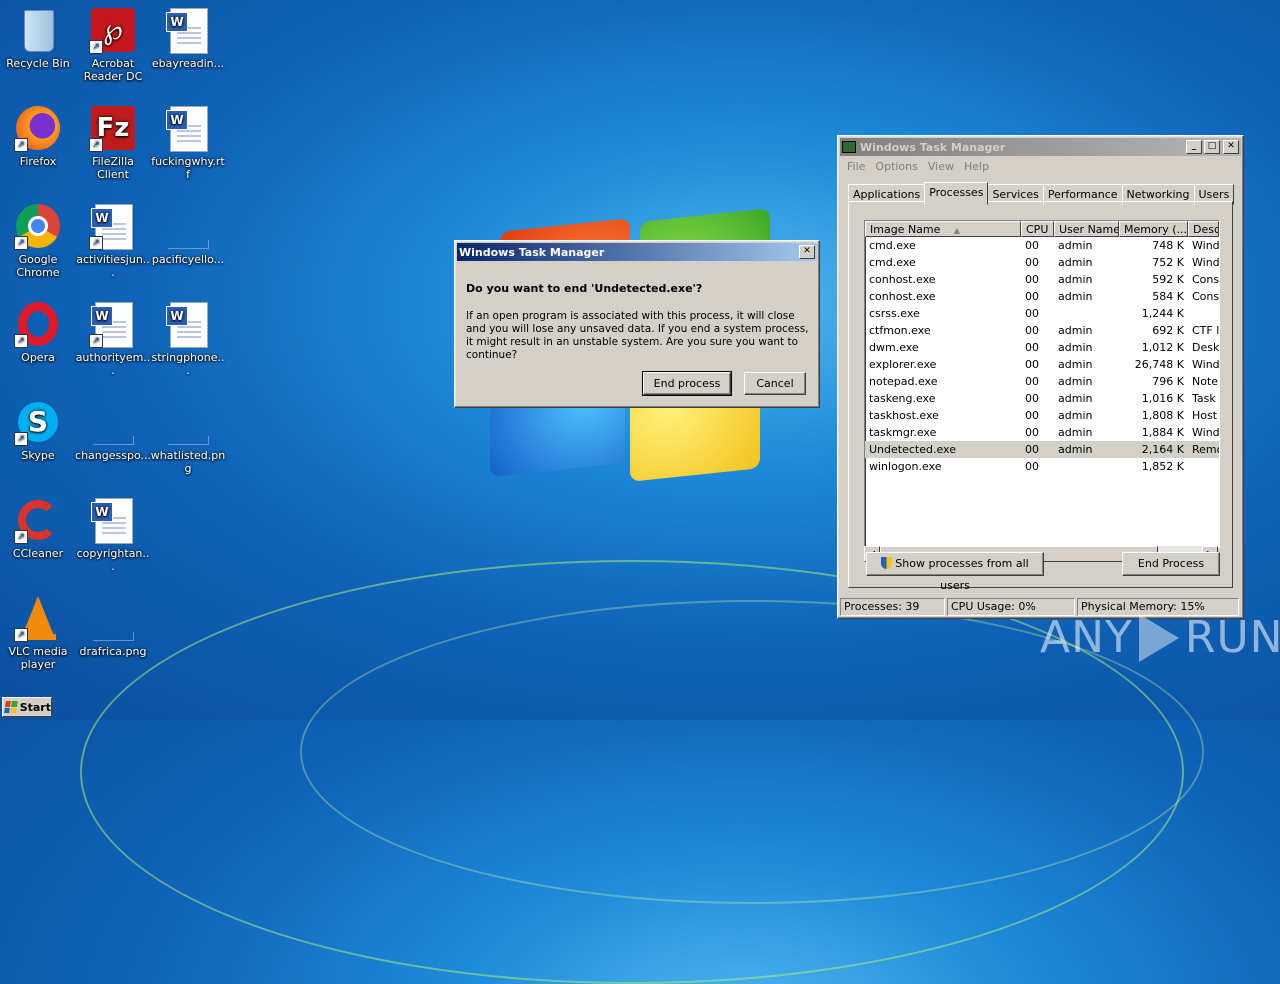  Describe the element at coordinates (849, 147) in the screenshot. I see `task-manager-app-icon` at that location.